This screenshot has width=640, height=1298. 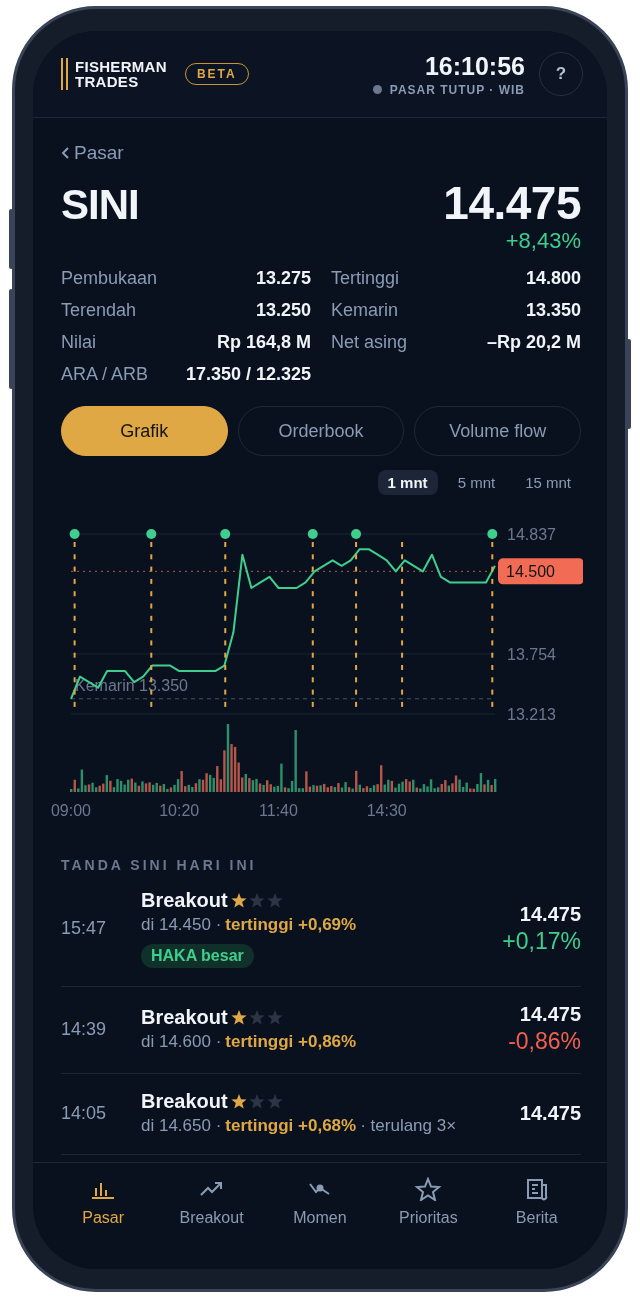 I want to click on price-change: +8,43%, so click(x=542, y=241).